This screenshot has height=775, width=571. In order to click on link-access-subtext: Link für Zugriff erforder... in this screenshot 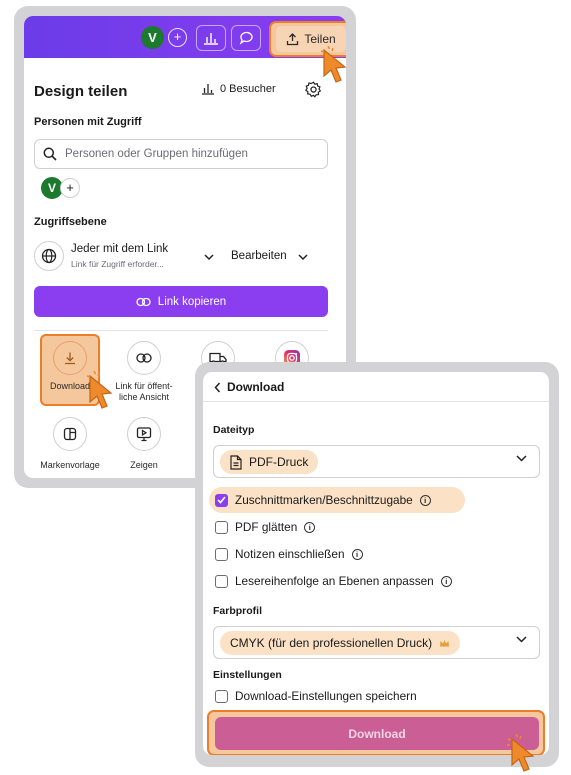, I will do `click(117, 264)`.